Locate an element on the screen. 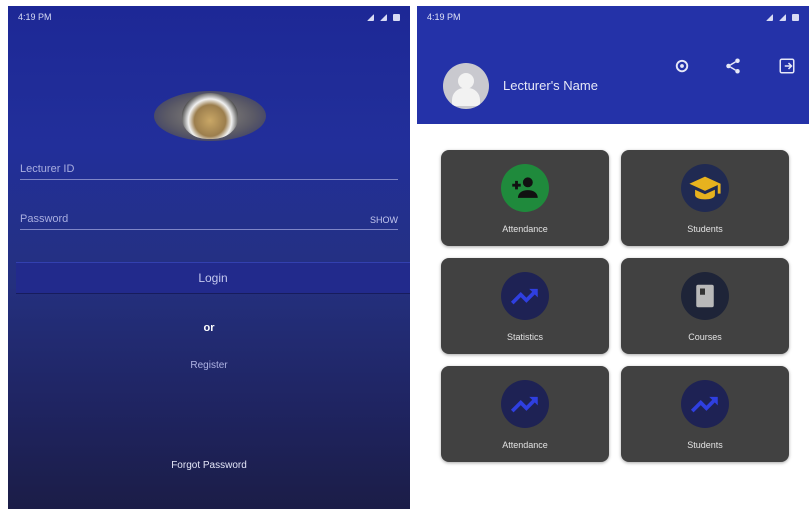 The height and width of the screenshot is (509, 809). password-placeholder: Password is located at coordinates (44, 219).